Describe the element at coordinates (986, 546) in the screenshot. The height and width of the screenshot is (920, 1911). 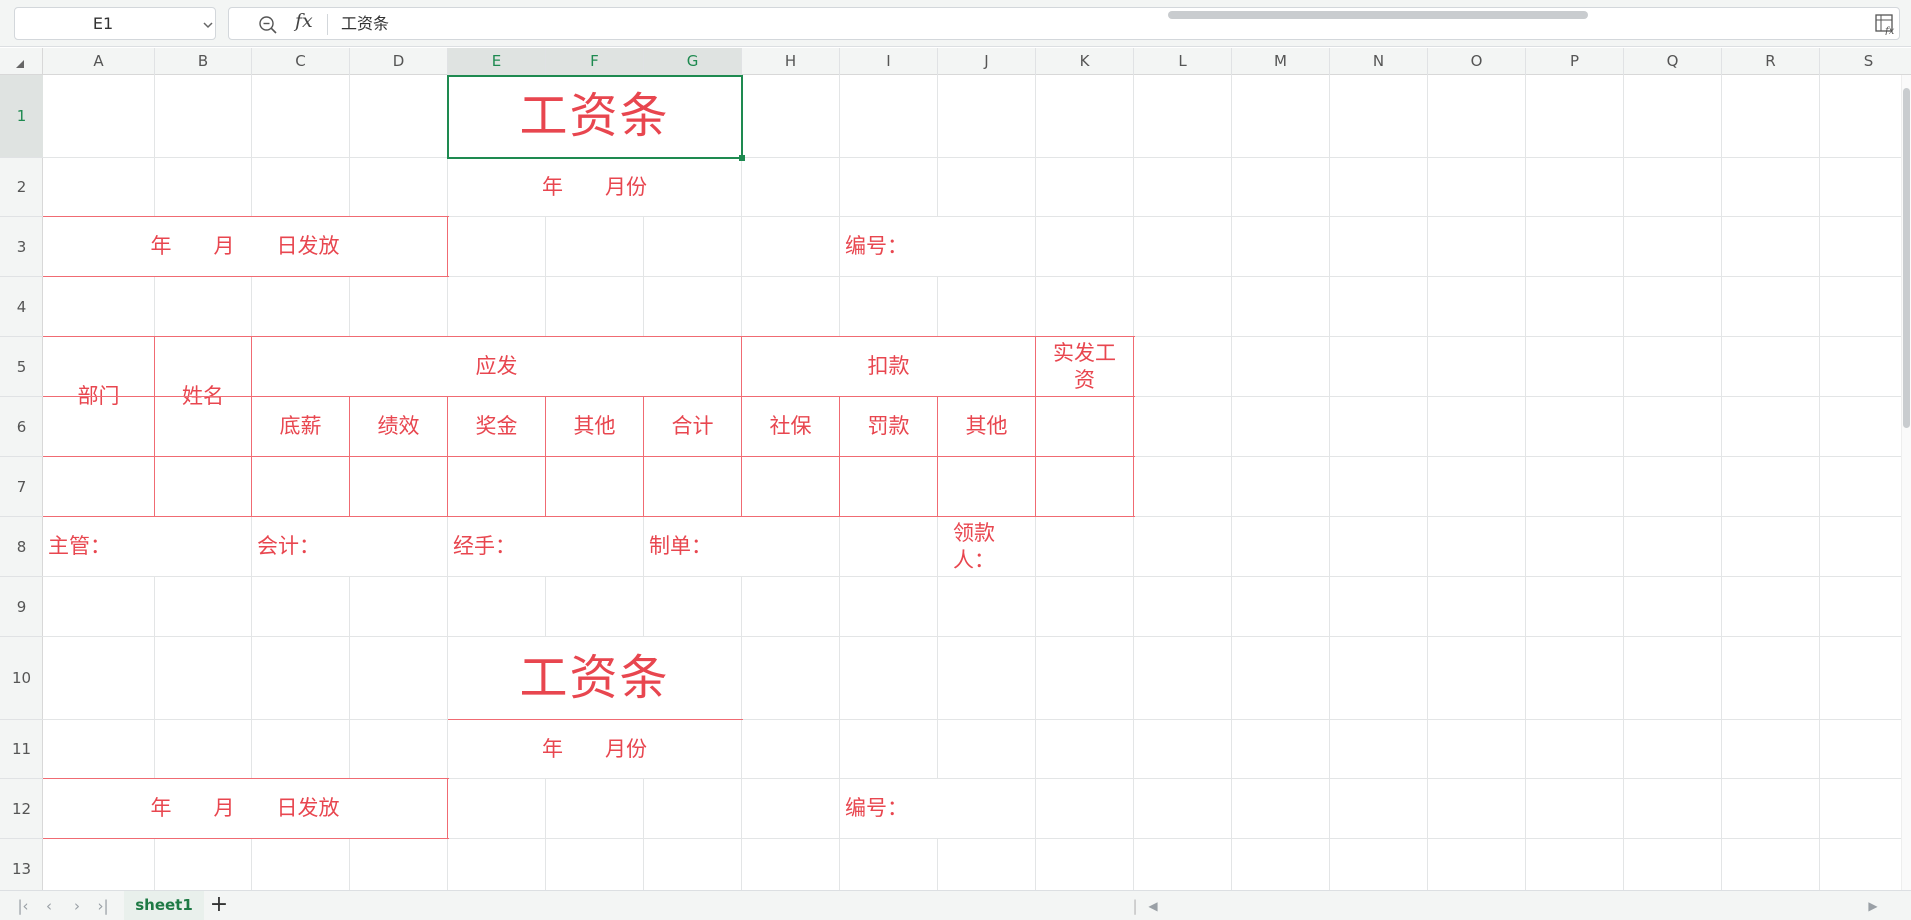
I see `signature-recipient: 领款人：` at that location.